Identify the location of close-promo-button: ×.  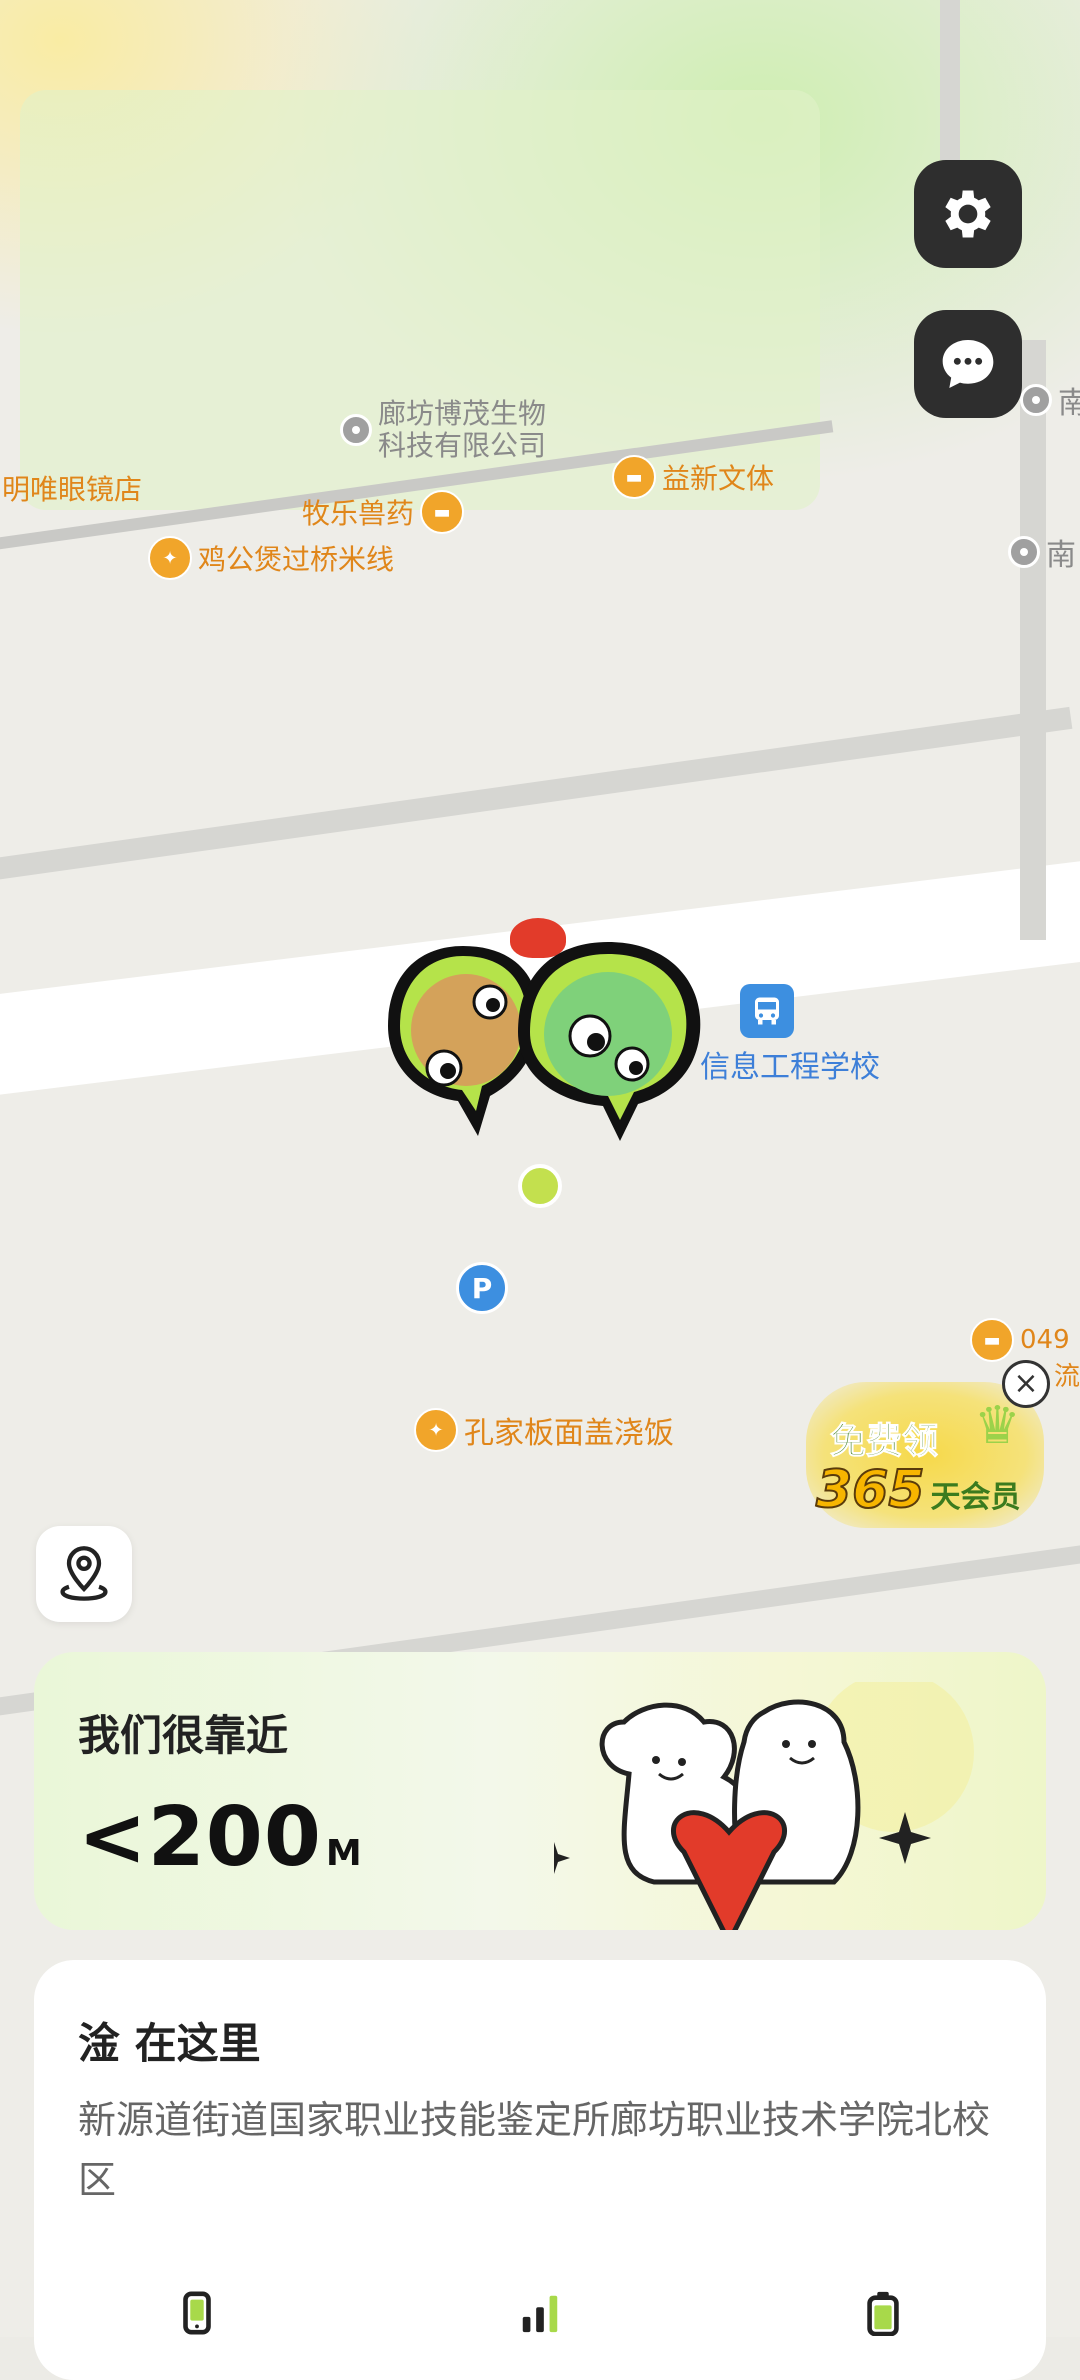
(1026, 1384).